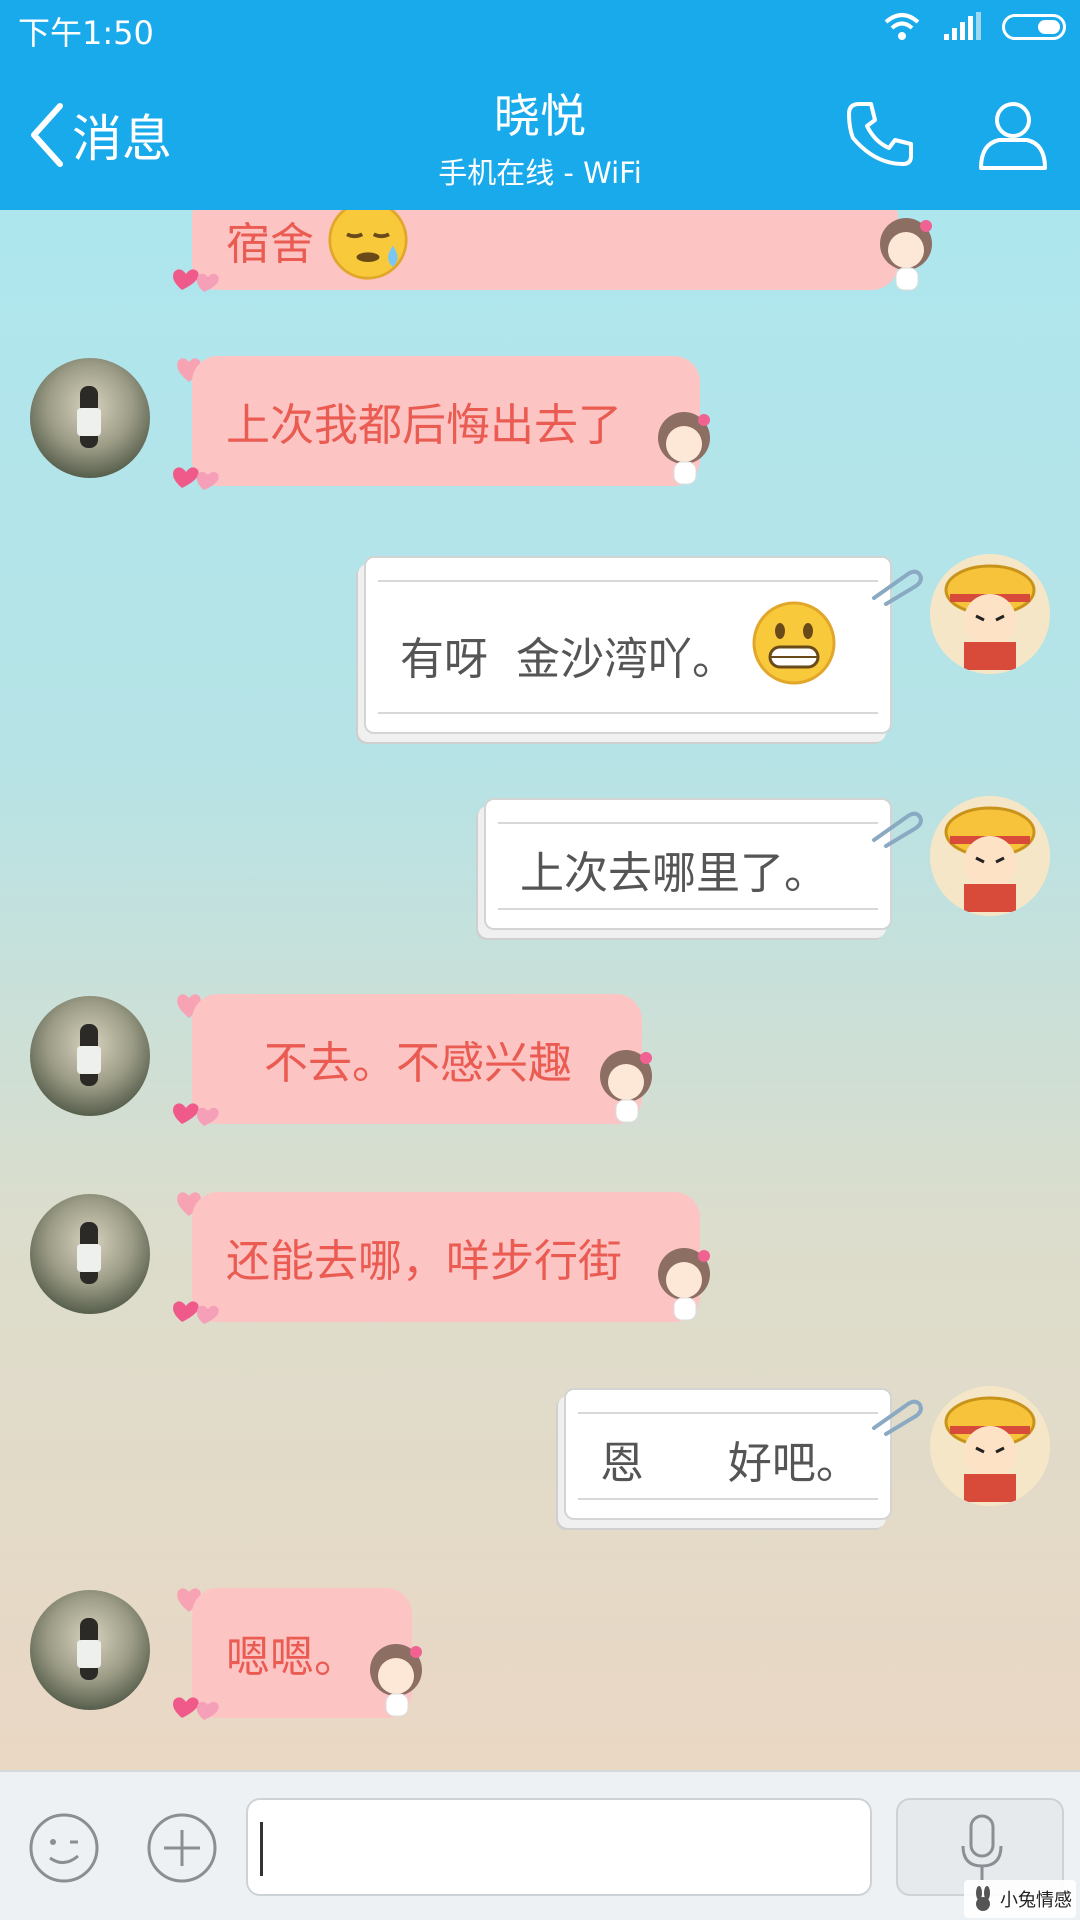  What do you see at coordinates (270, 244) in the screenshot?
I see `message-text: 宿舍` at bounding box center [270, 244].